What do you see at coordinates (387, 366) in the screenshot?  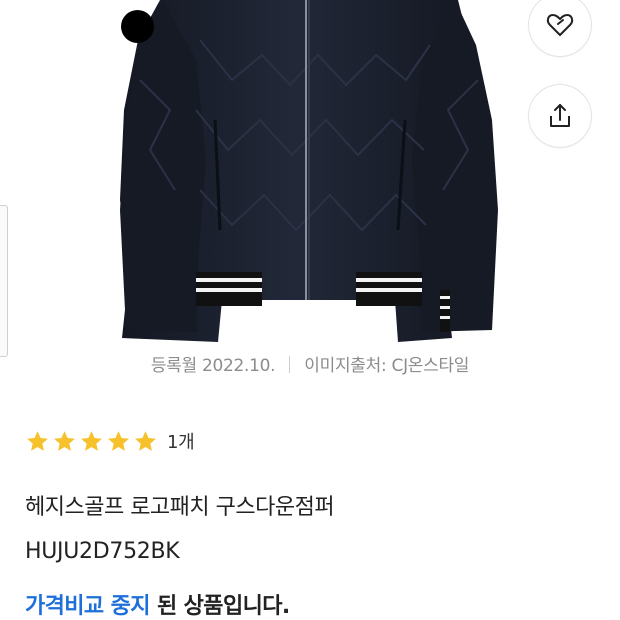 I see `image-source: 이미지출처: CJ온스타일` at bounding box center [387, 366].